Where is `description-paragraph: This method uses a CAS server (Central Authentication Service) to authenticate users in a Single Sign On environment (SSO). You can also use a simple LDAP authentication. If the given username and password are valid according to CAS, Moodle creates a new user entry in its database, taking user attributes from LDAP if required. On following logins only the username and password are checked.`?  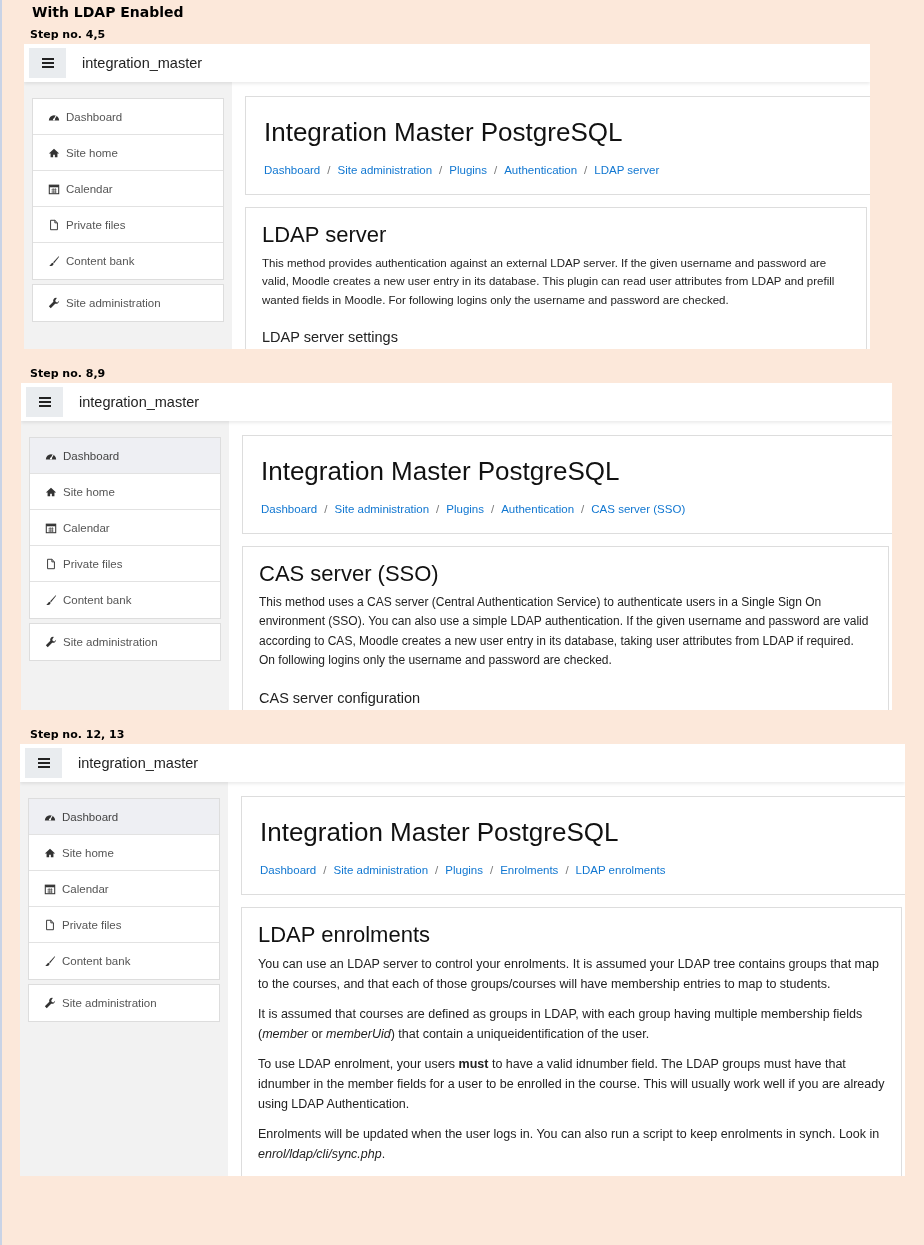 description-paragraph: This method uses a CAS server (Central Authentication Service) to authenticate users in a Single Sign On environment (SSO). You can also use a simple LDAP authentication. If the given username and password are valid according to CAS, Moodle creates a new user entry in its database, taking user attributes from LDAP if required. On following logins only the username and password are checked. is located at coordinates (564, 631).